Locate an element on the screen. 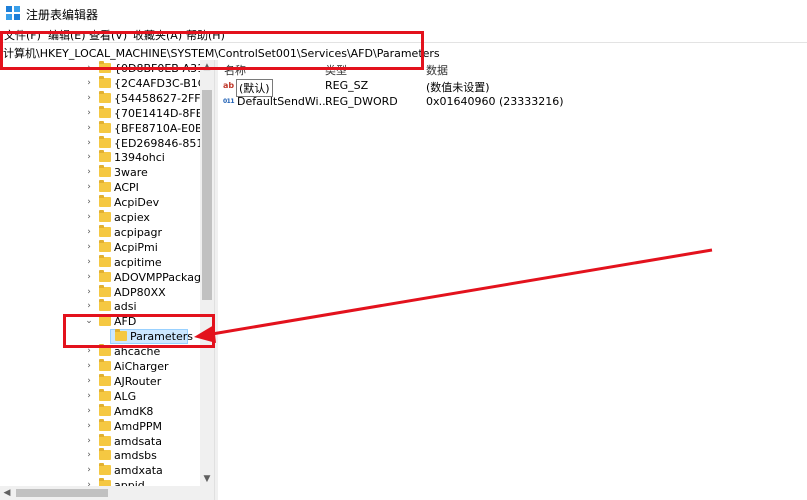 This screenshot has width=807, height=500. annotation-arrowhead is located at coordinates (205, 334).